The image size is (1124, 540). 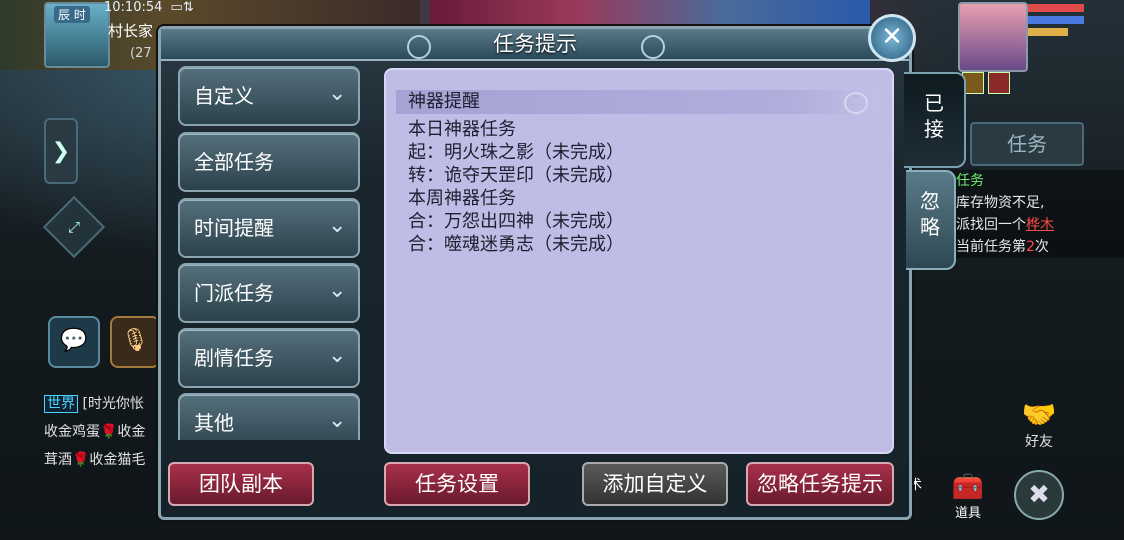 I want to click on channel-tag: 世界, so click(x=61, y=404).